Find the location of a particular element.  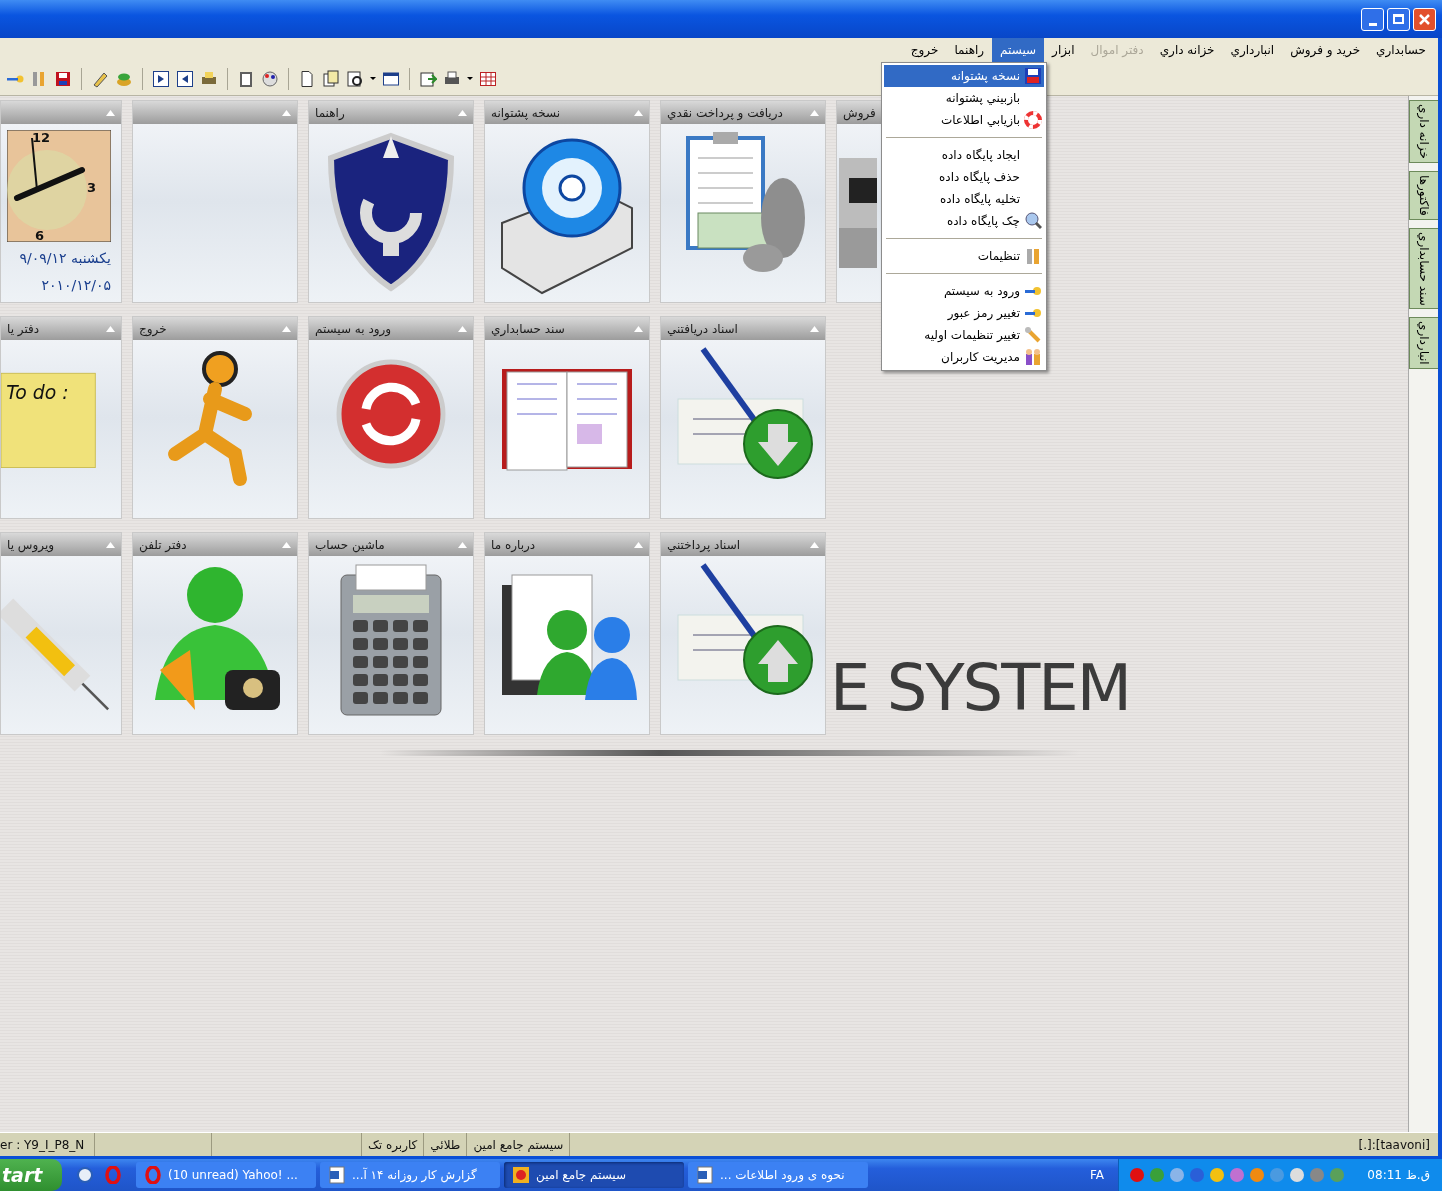

tile-title: اسناد دريافتني is located at coordinates (702, 329).